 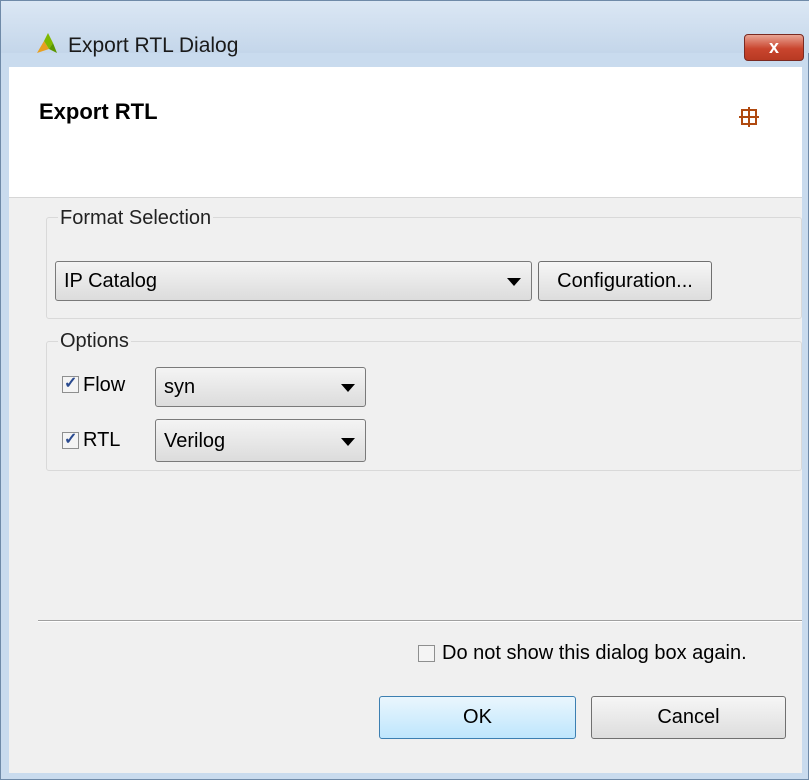 I want to click on close-button: x, so click(x=774, y=47).